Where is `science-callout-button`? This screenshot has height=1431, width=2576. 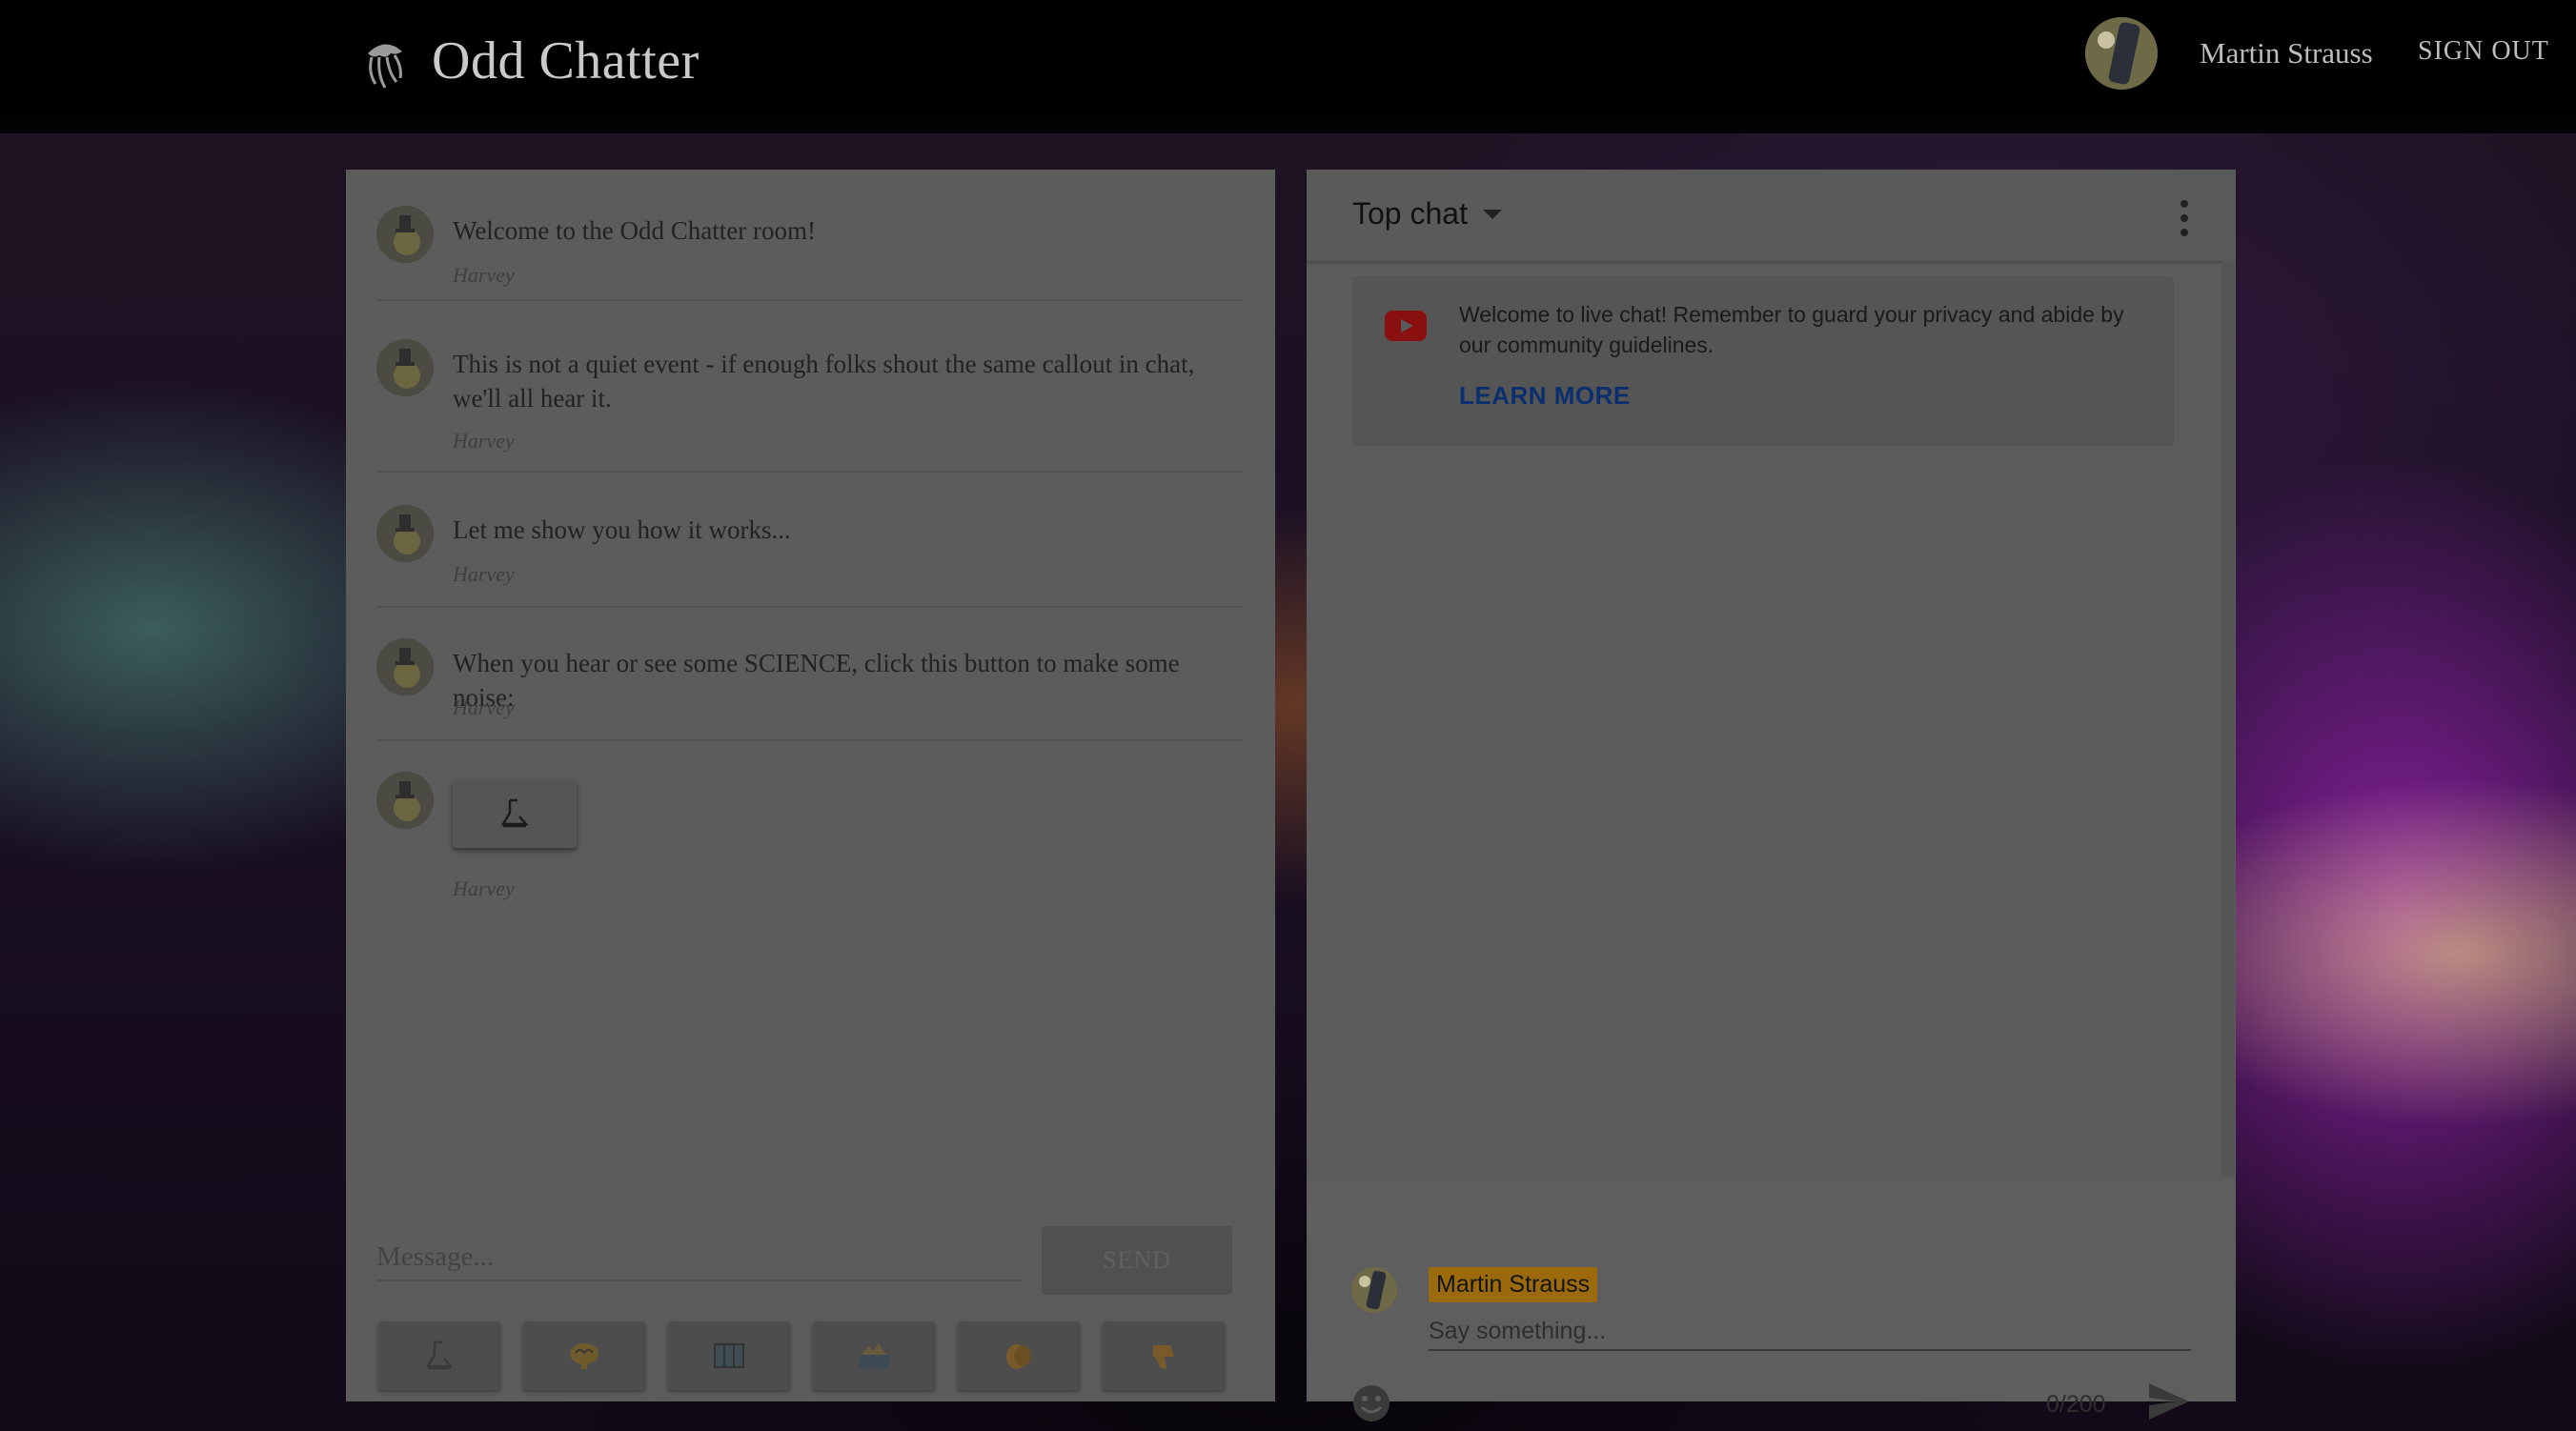 science-callout-button is located at coordinates (515, 813).